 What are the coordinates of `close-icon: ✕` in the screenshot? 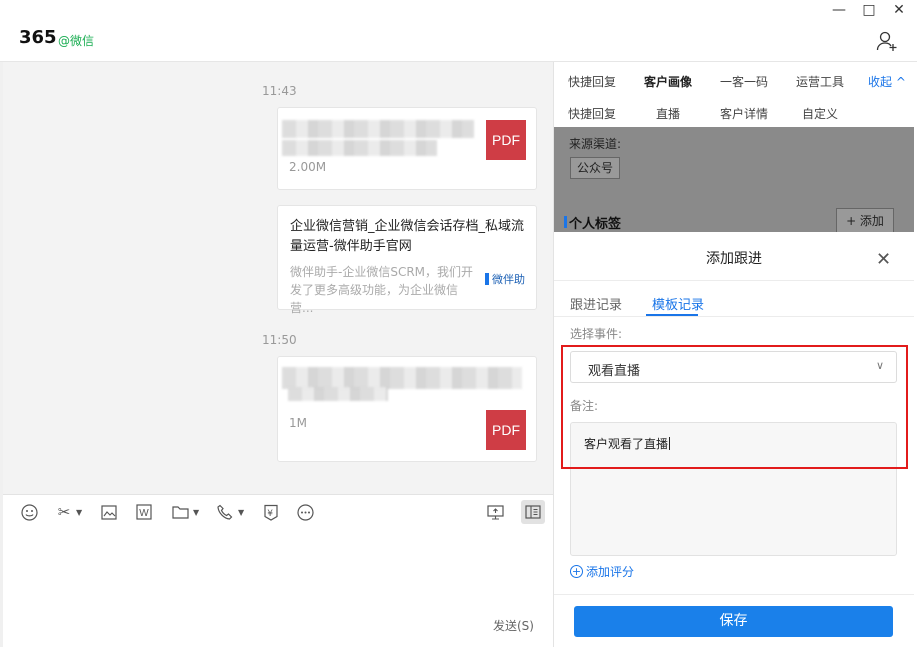 It's located at (883, 259).